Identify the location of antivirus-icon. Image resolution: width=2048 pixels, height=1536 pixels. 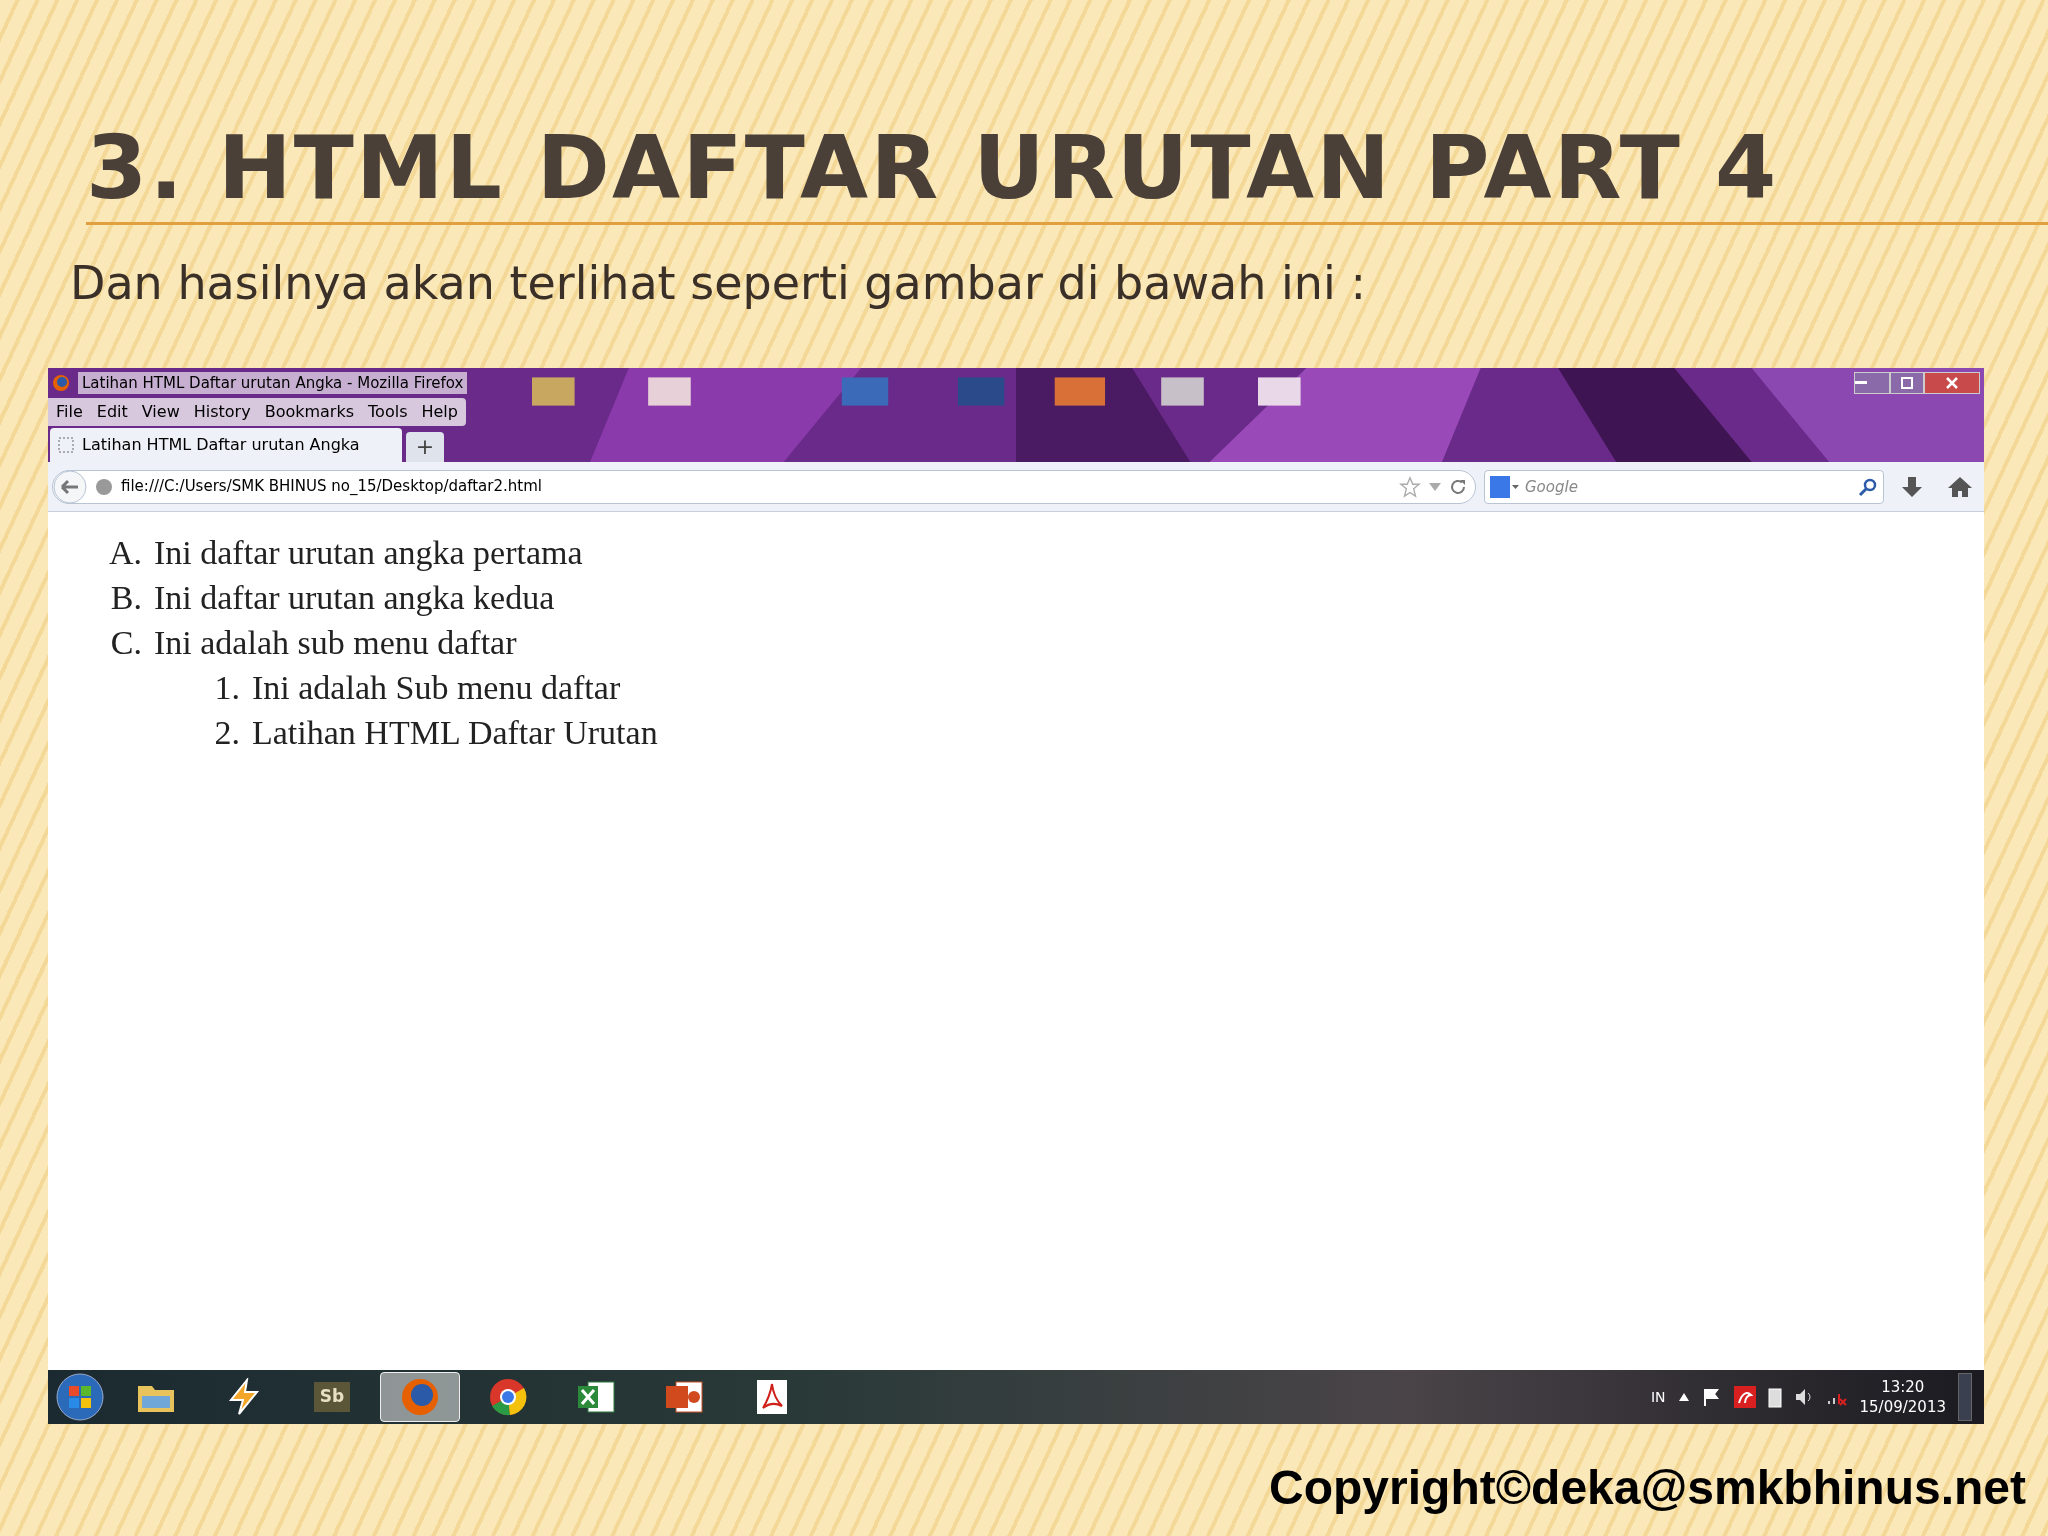
(1744, 1397).